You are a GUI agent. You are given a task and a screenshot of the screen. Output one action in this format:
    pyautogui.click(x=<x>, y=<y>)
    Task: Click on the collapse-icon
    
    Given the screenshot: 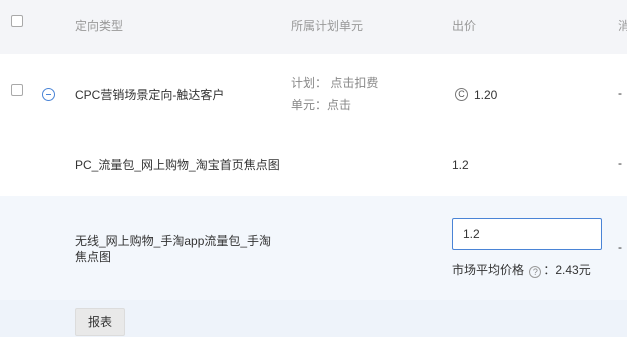 What is the action you would take?
    pyautogui.click(x=48, y=94)
    